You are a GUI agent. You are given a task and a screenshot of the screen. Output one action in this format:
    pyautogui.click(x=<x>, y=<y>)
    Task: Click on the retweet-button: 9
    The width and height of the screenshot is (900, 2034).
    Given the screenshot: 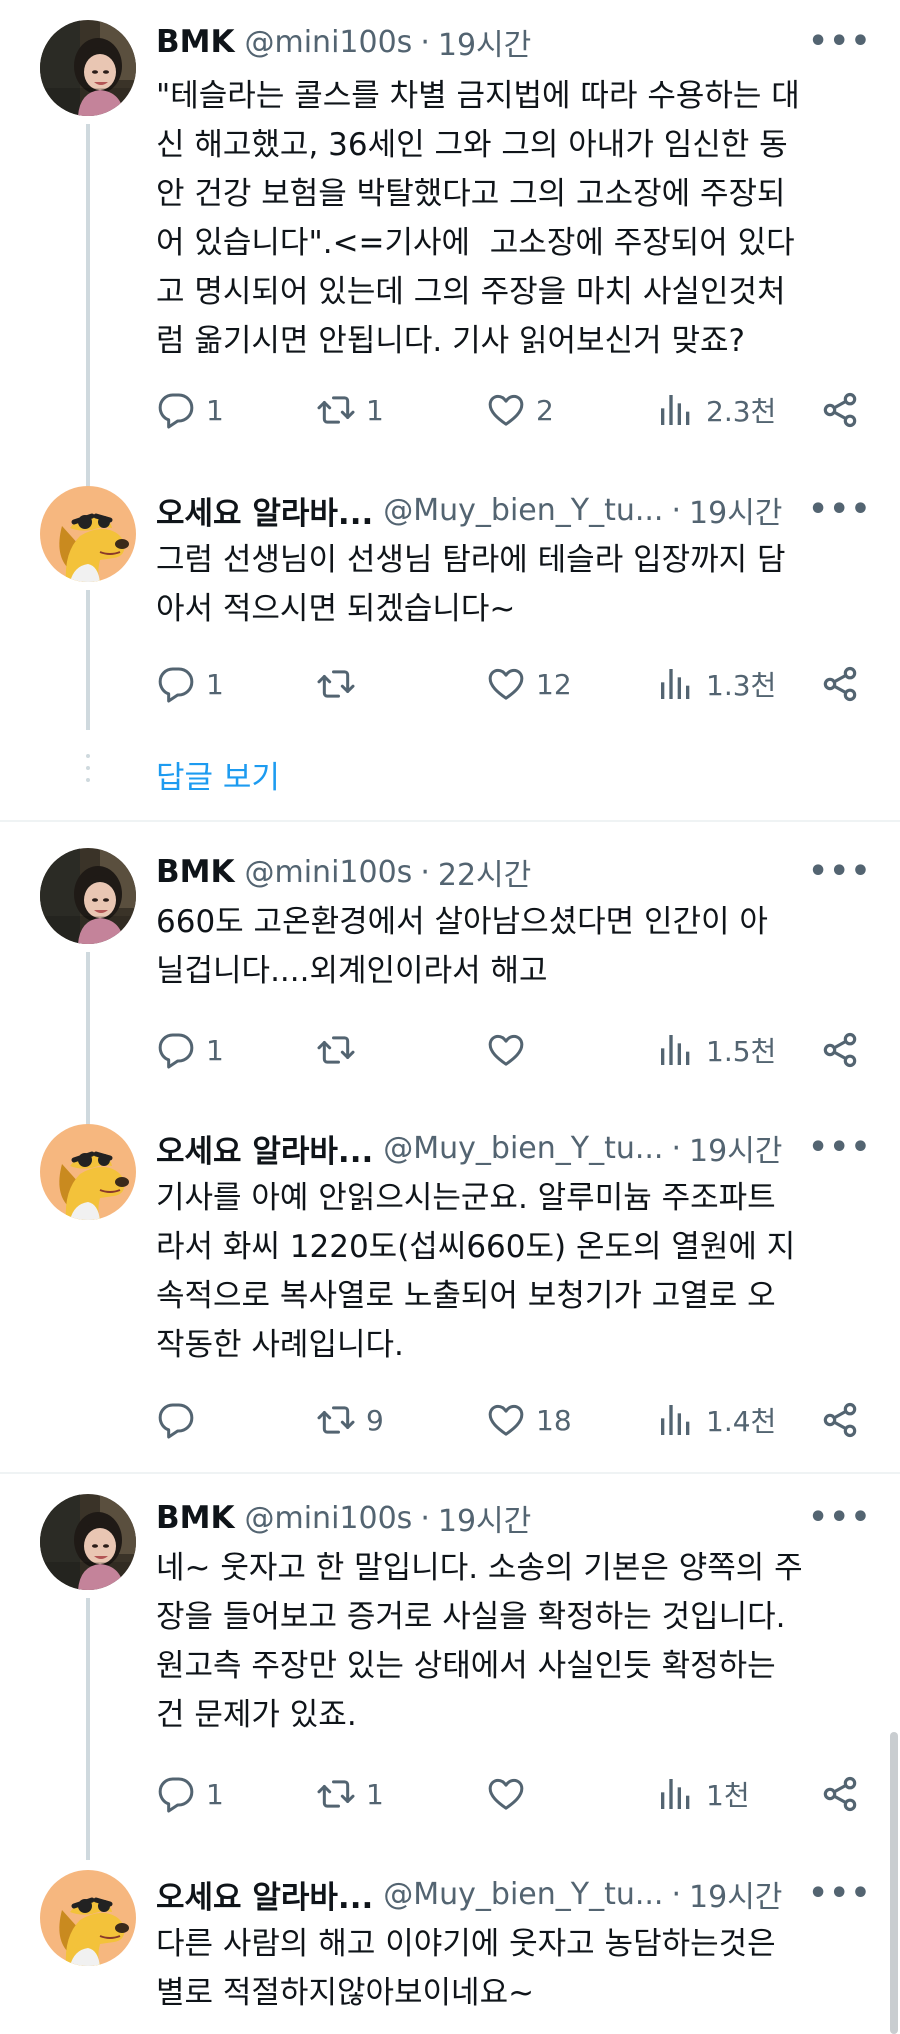 What is the action you would take?
    pyautogui.click(x=350, y=1420)
    